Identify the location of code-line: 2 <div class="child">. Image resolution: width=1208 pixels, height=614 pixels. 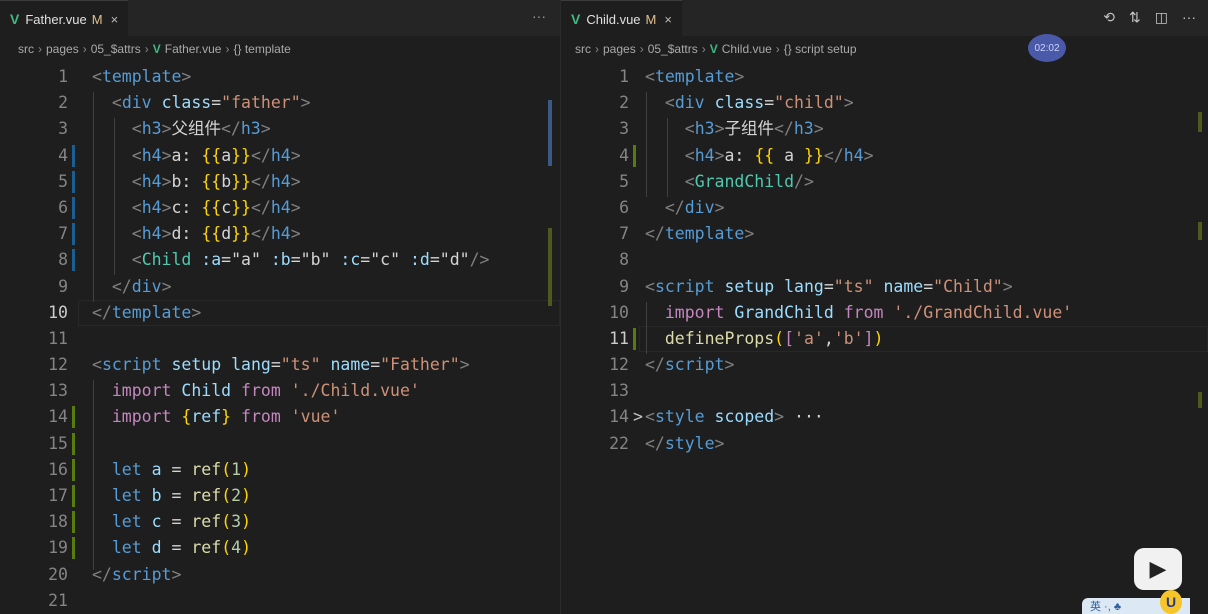
(884, 103).